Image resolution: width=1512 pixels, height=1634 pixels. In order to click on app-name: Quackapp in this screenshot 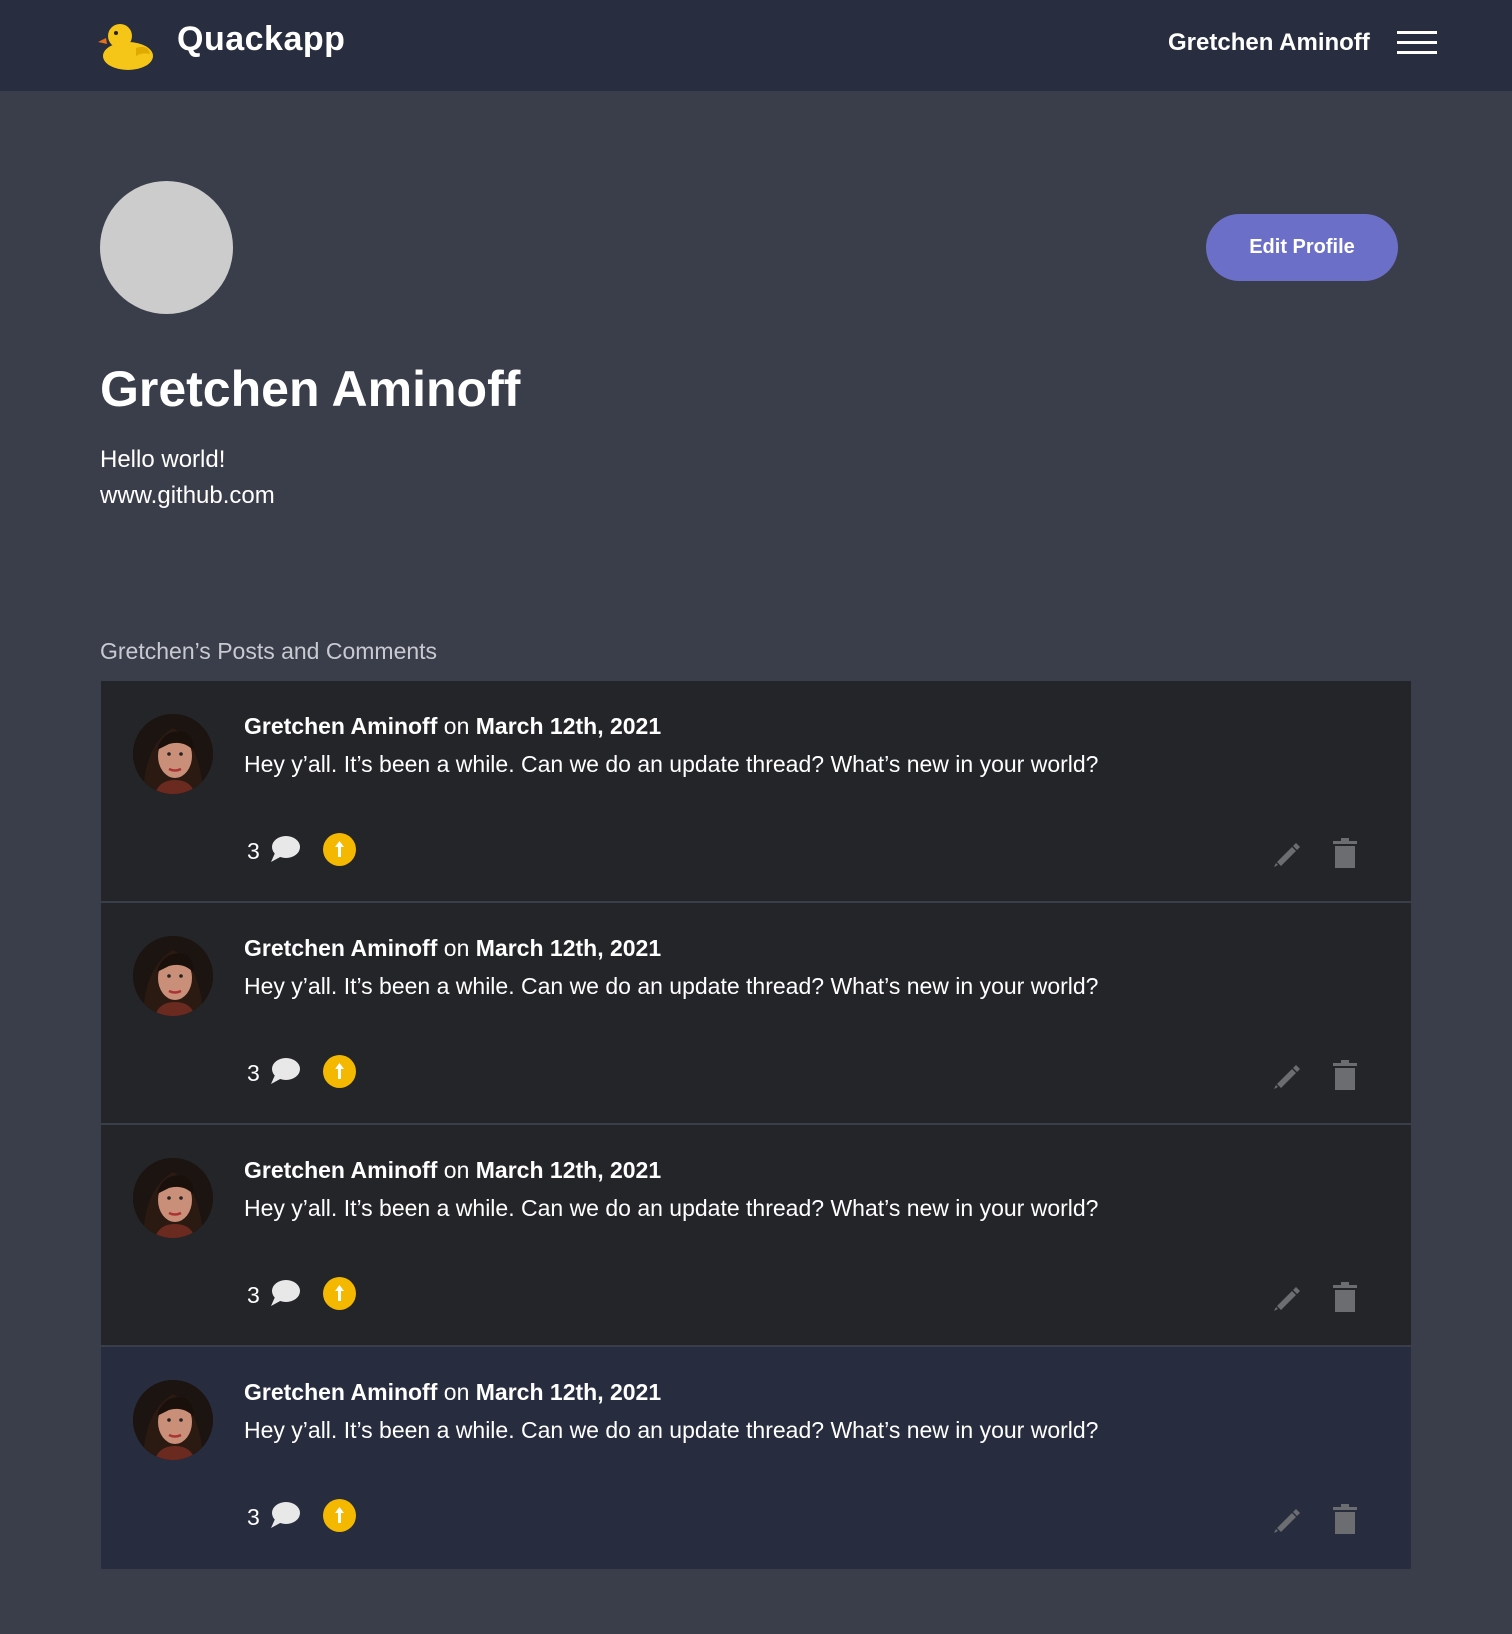, I will do `click(261, 39)`.